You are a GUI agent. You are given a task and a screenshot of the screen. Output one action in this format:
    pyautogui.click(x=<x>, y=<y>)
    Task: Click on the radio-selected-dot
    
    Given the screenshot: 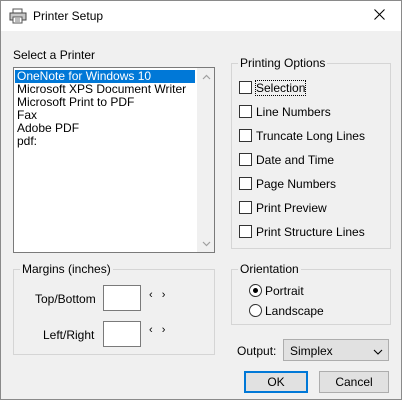 What is the action you would take?
    pyautogui.click(x=255, y=290)
    